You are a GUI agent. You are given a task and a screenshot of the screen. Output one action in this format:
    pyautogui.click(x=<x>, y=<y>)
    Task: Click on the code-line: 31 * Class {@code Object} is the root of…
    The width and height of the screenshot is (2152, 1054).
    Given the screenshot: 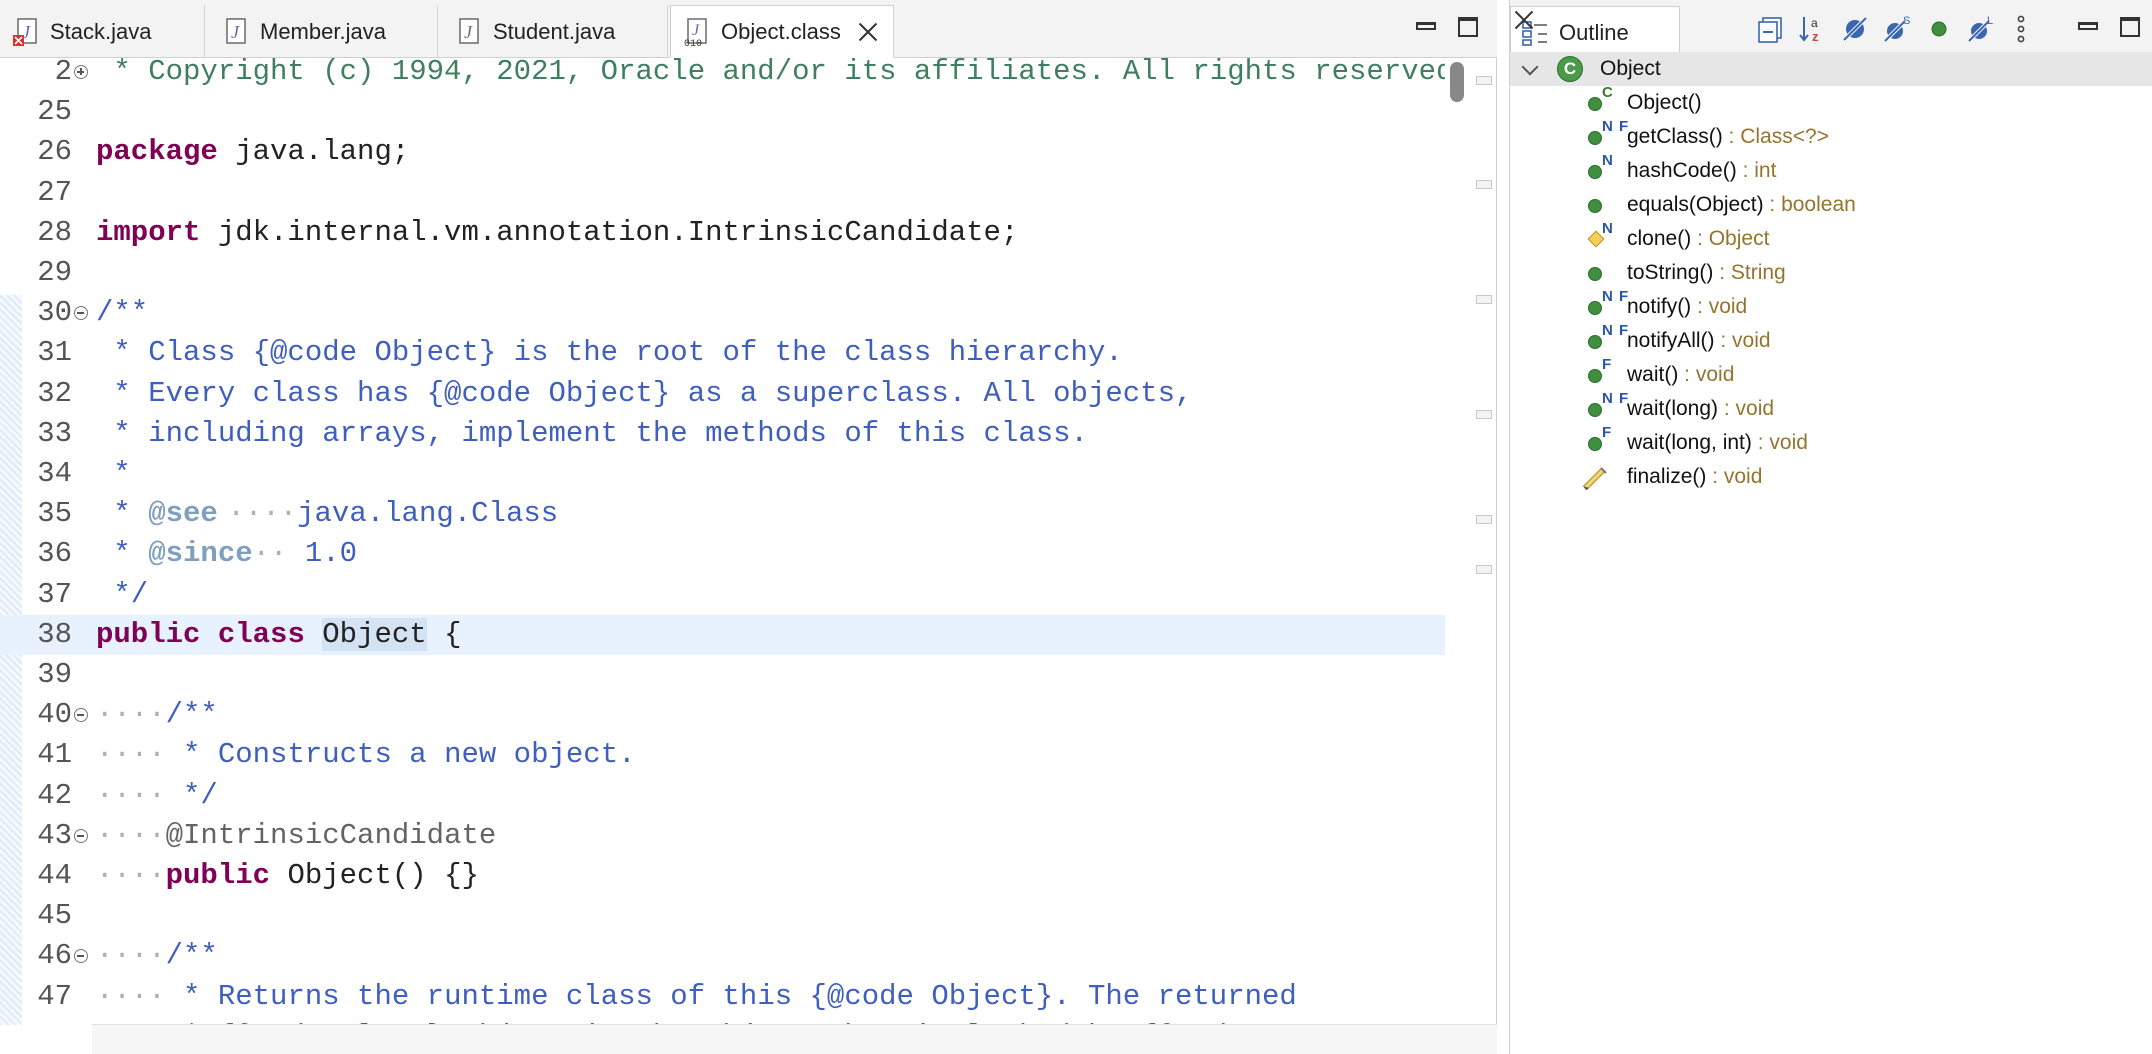 What is the action you would take?
    pyautogui.click(x=722, y=353)
    